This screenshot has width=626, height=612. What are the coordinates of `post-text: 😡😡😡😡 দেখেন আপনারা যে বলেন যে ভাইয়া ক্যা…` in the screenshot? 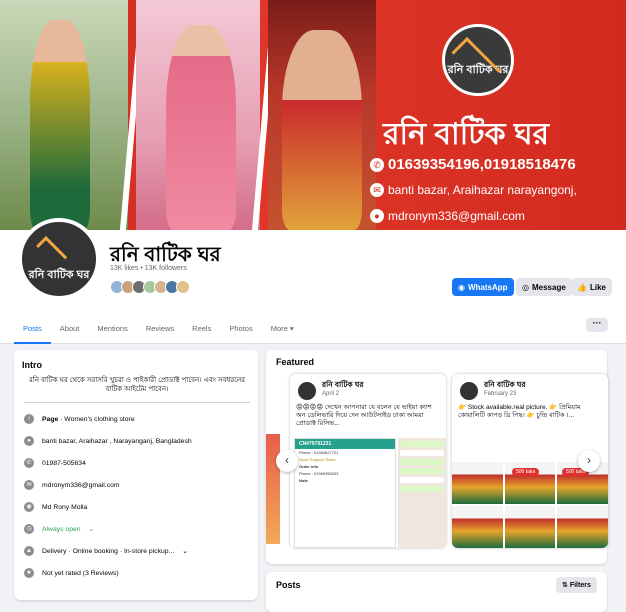 It's located at (364, 415).